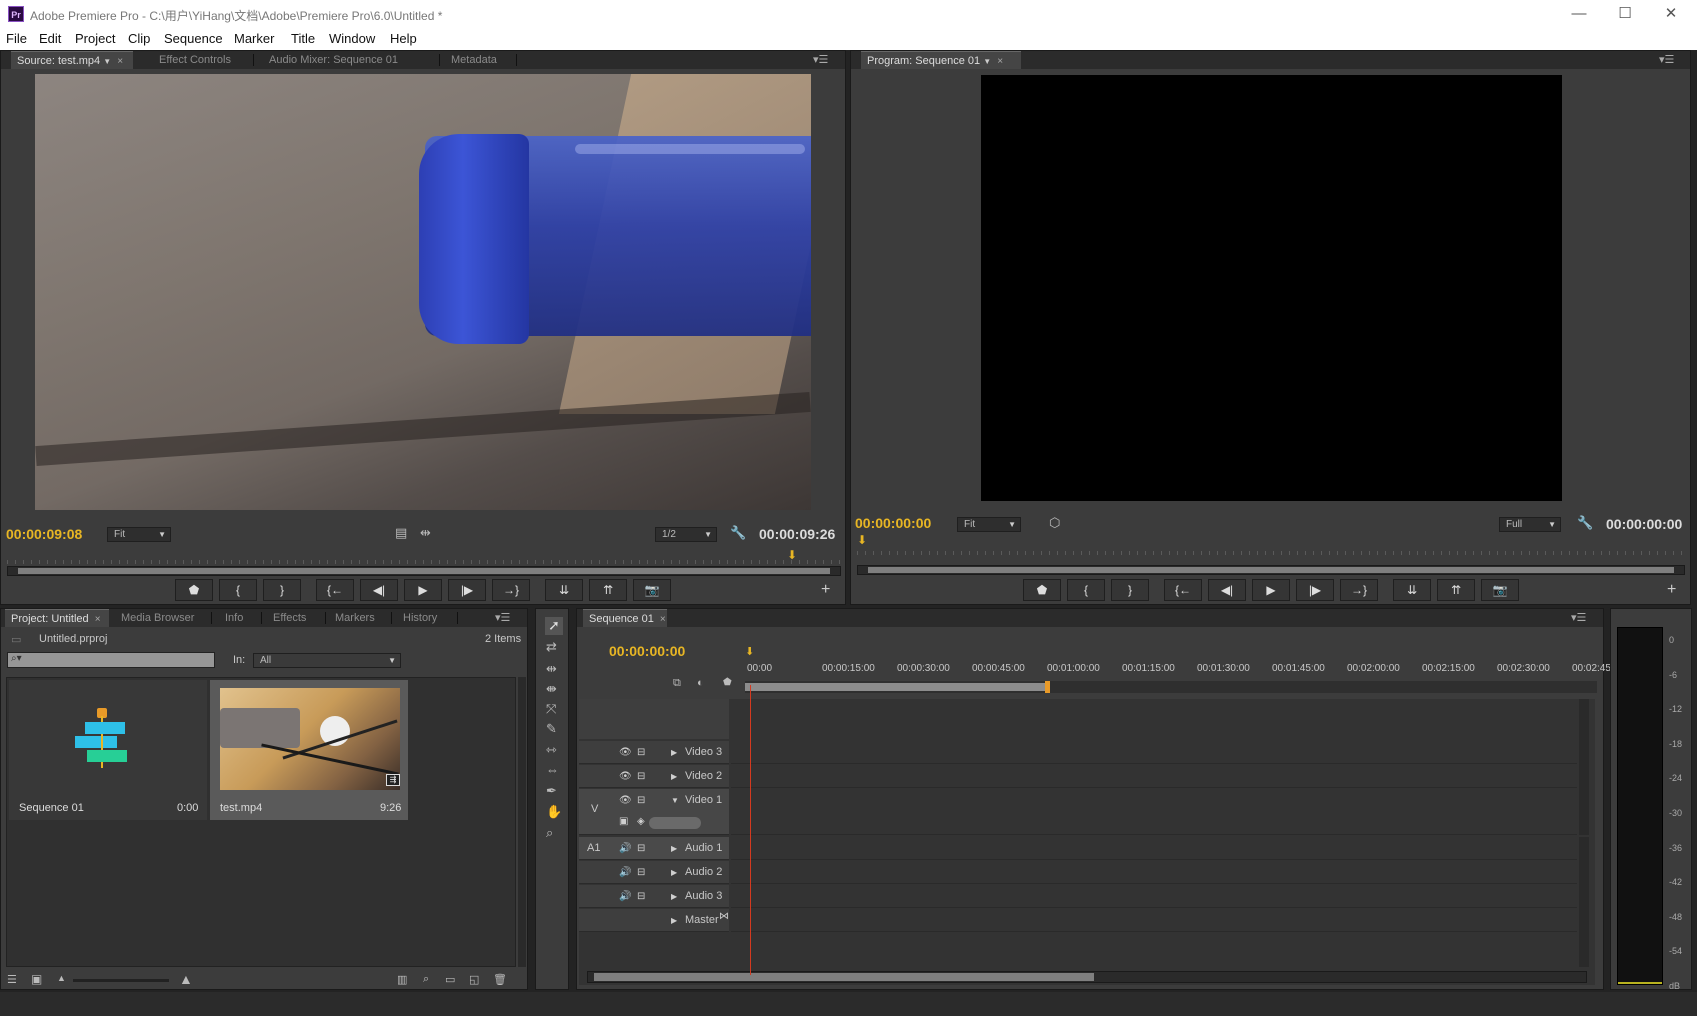 The height and width of the screenshot is (1016, 1697). I want to click on panel-menu-icon: ▾☰, so click(502, 617).